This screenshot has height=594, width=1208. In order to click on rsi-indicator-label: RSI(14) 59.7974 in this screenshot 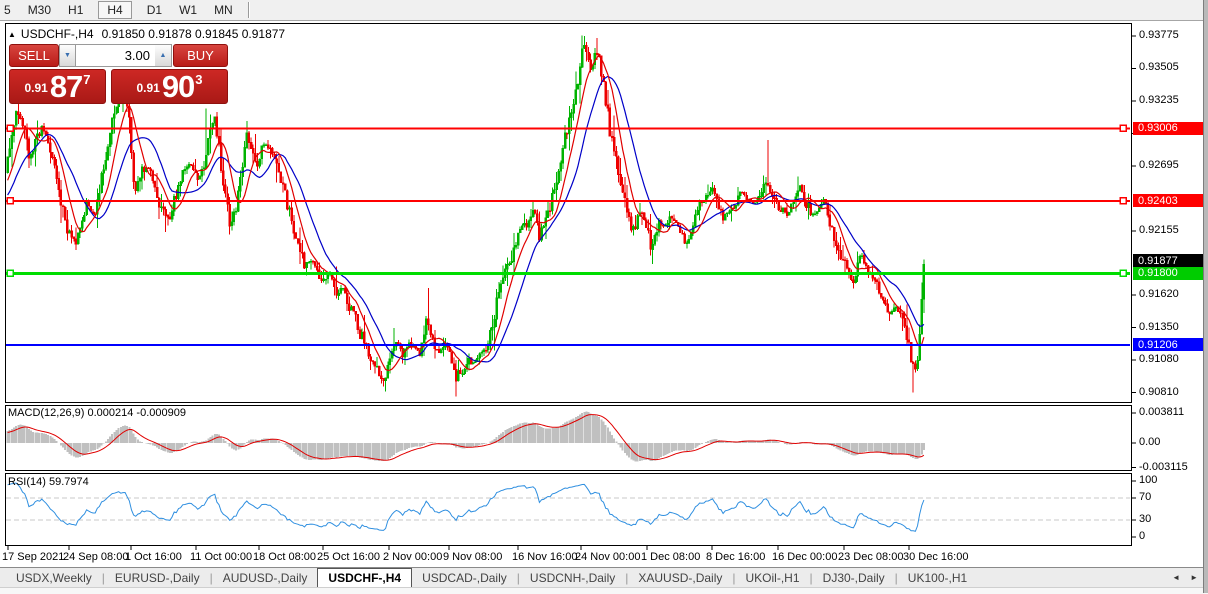, I will do `click(48, 482)`.